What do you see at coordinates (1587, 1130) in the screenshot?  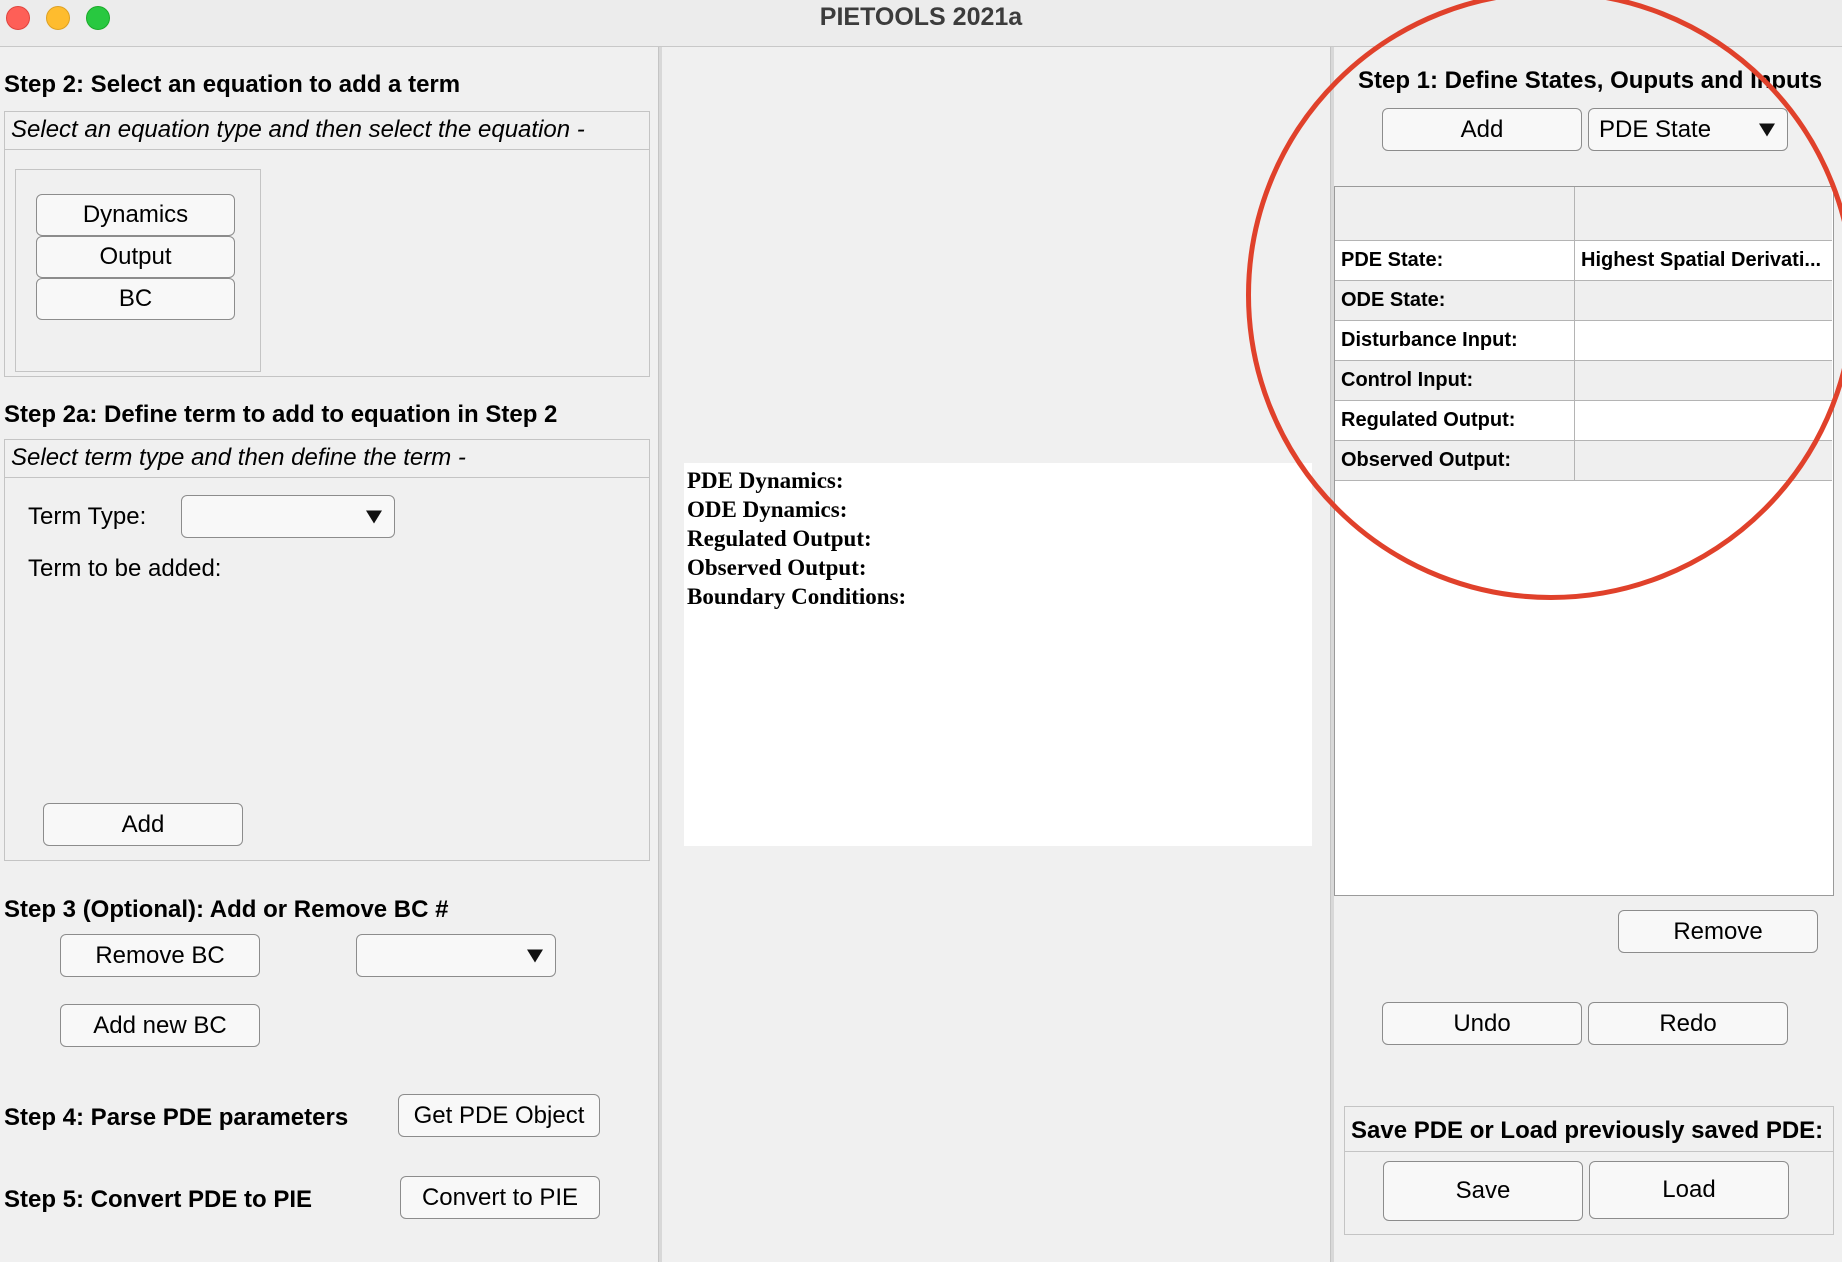 I see `save-load-heading: Save PDE or Load previously saved PDE:` at bounding box center [1587, 1130].